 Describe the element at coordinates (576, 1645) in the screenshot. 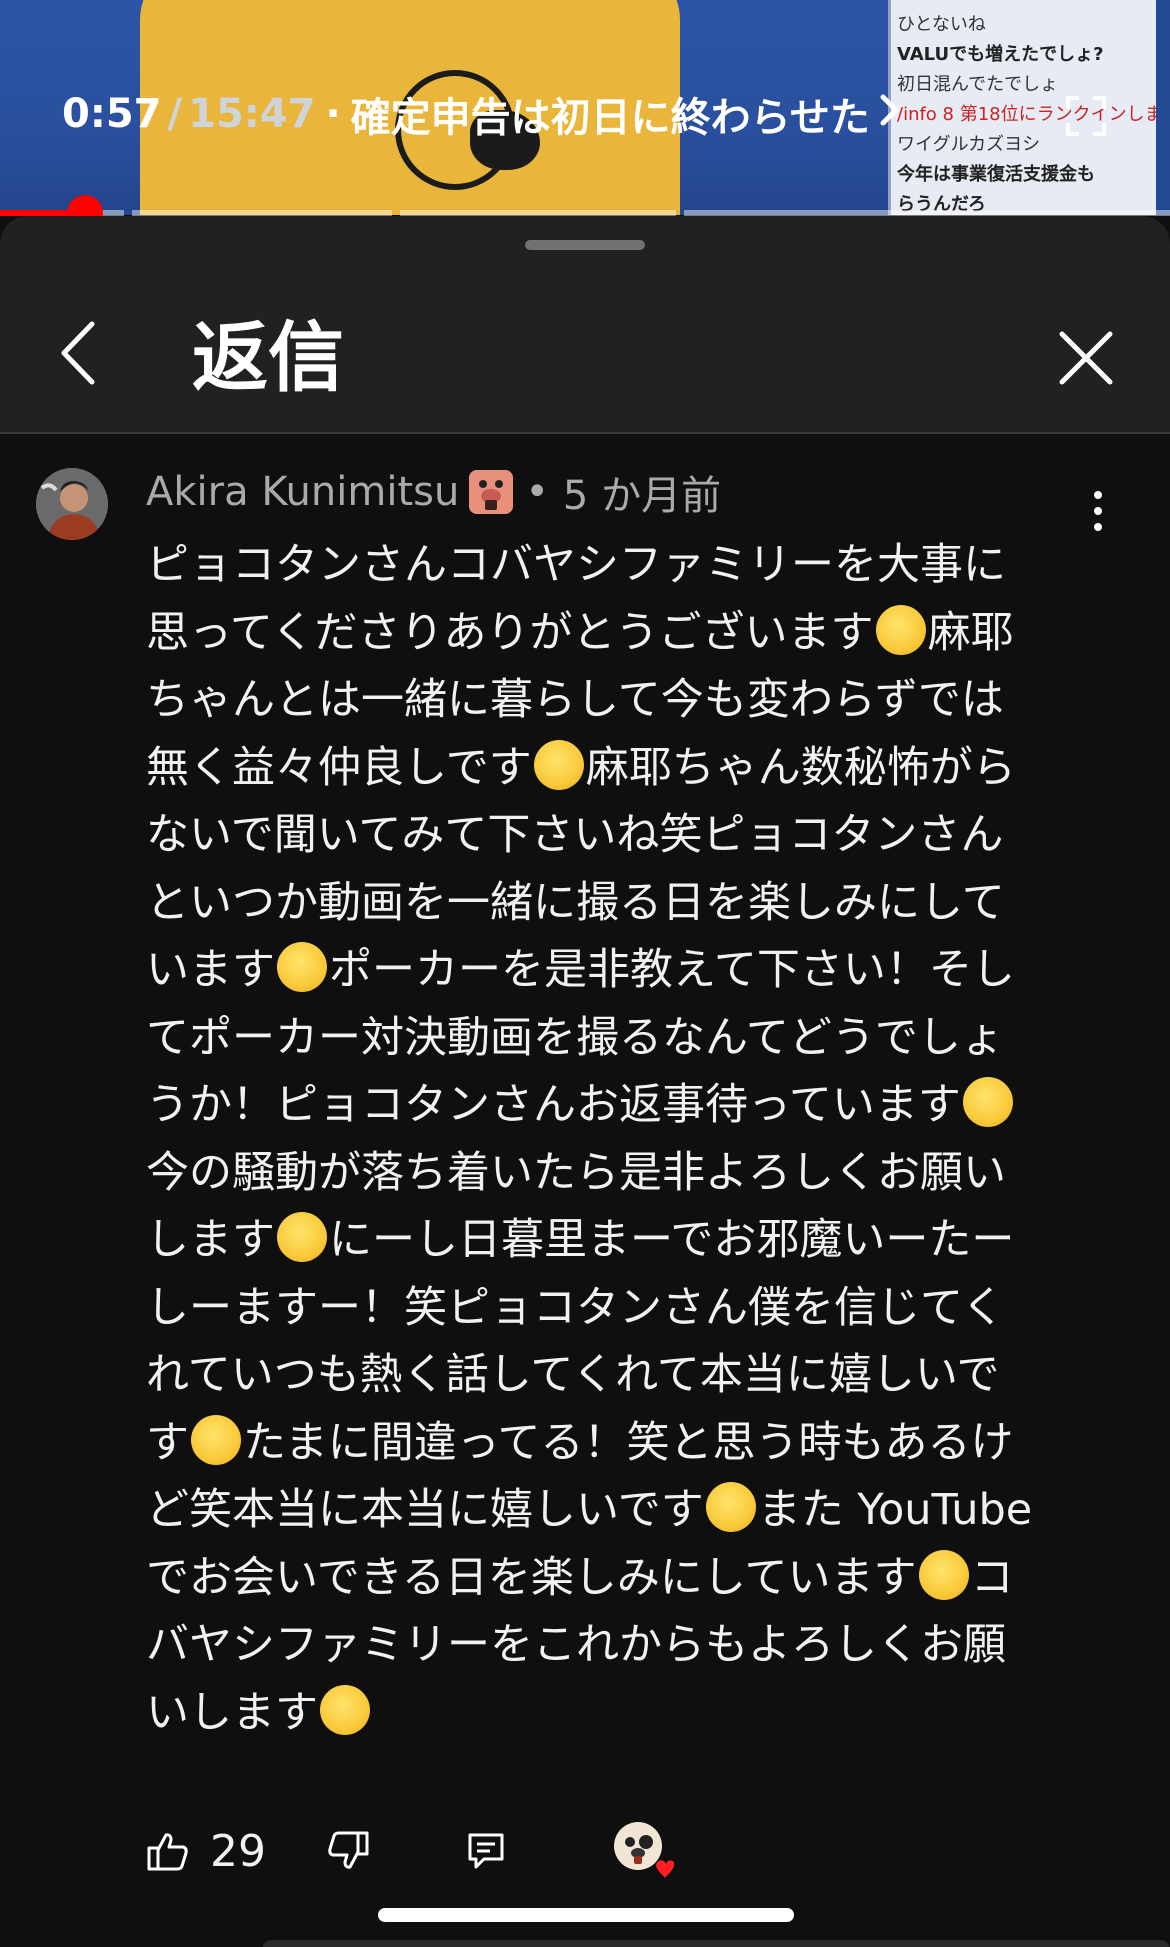

I see `comment-line: バヤシファミリーをこれからもよろしくお願` at that location.